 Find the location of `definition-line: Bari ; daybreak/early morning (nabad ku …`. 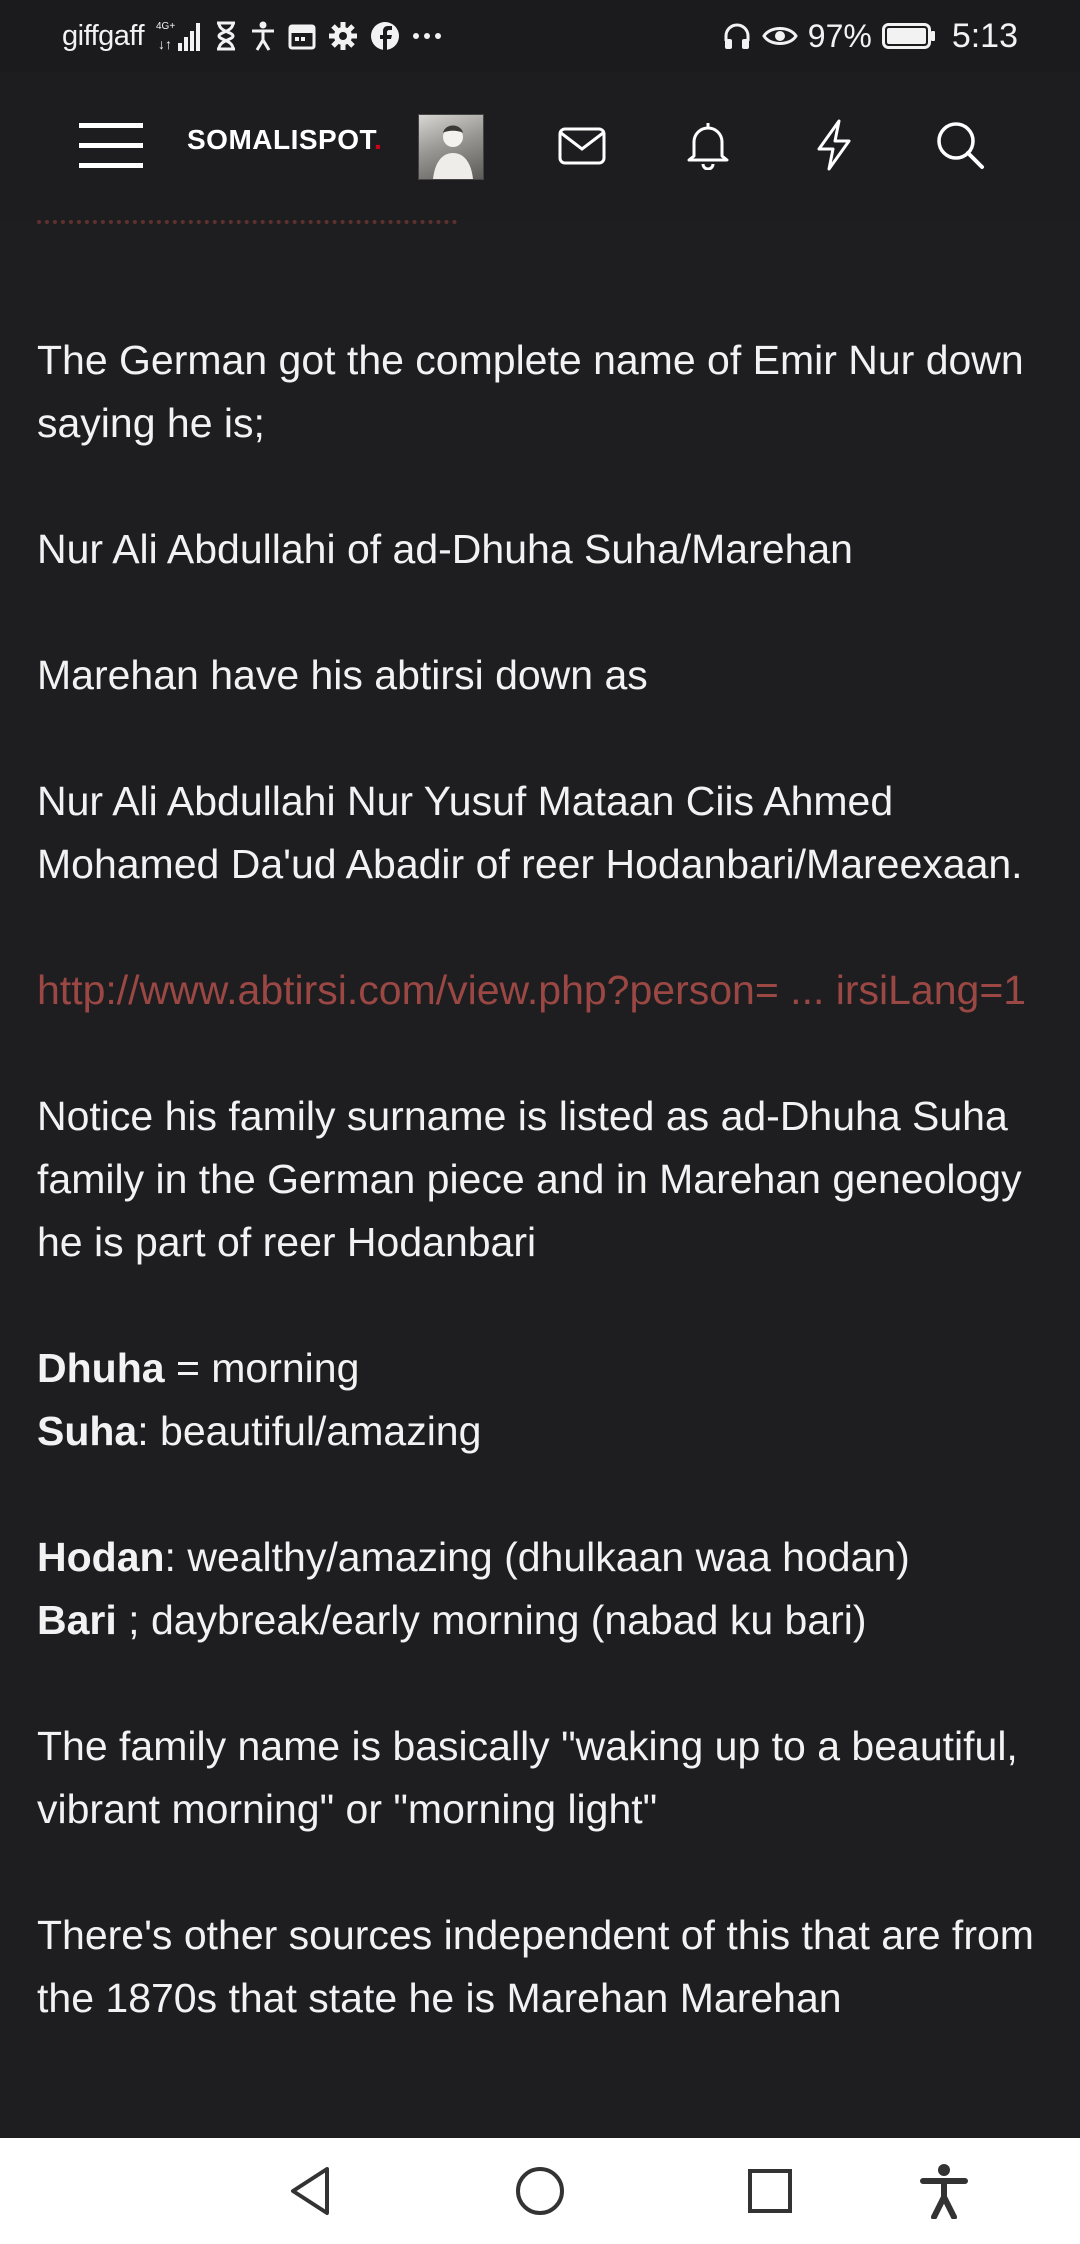

definition-line: Bari ; daybreak/early morning (nabad ku … is located at coordinates (542, 1620).